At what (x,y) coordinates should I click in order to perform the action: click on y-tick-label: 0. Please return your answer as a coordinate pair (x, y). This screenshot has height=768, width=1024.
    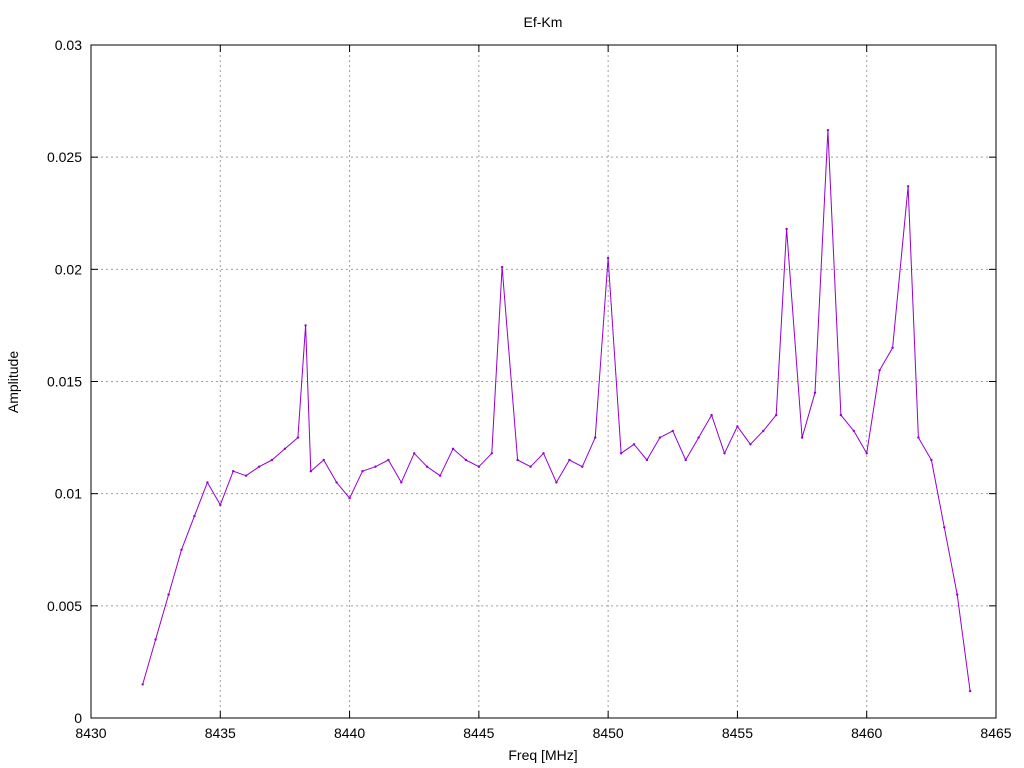
    Looking at the image, I should click on (78, 718).